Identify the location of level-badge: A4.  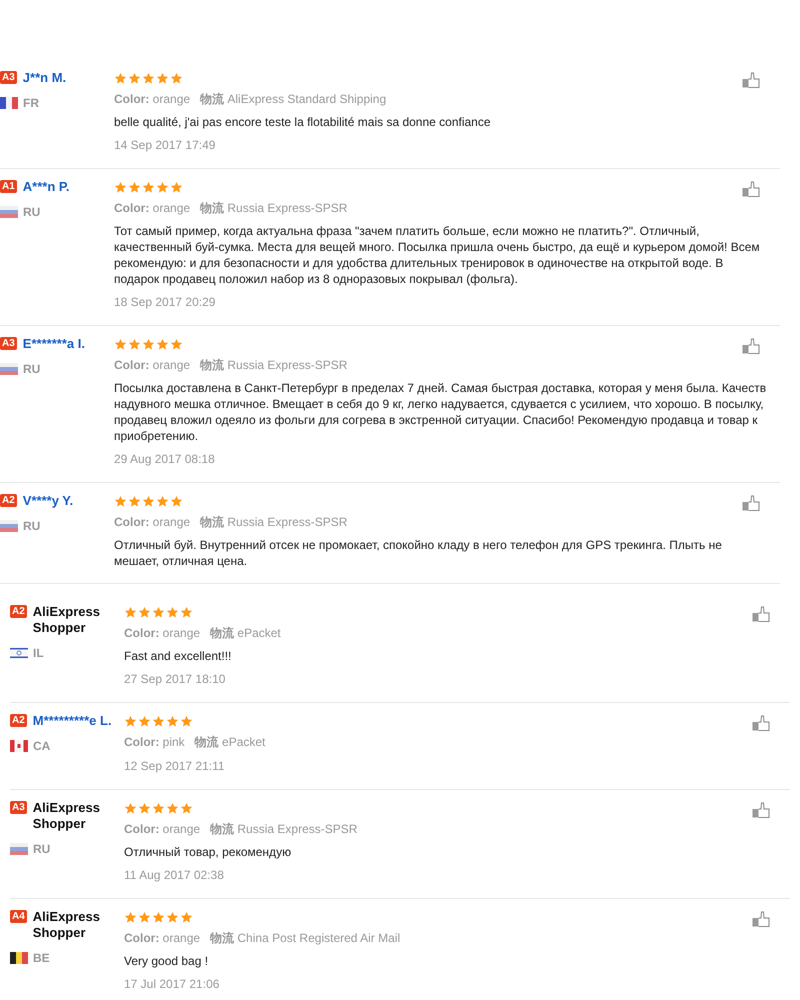
(18, 916).